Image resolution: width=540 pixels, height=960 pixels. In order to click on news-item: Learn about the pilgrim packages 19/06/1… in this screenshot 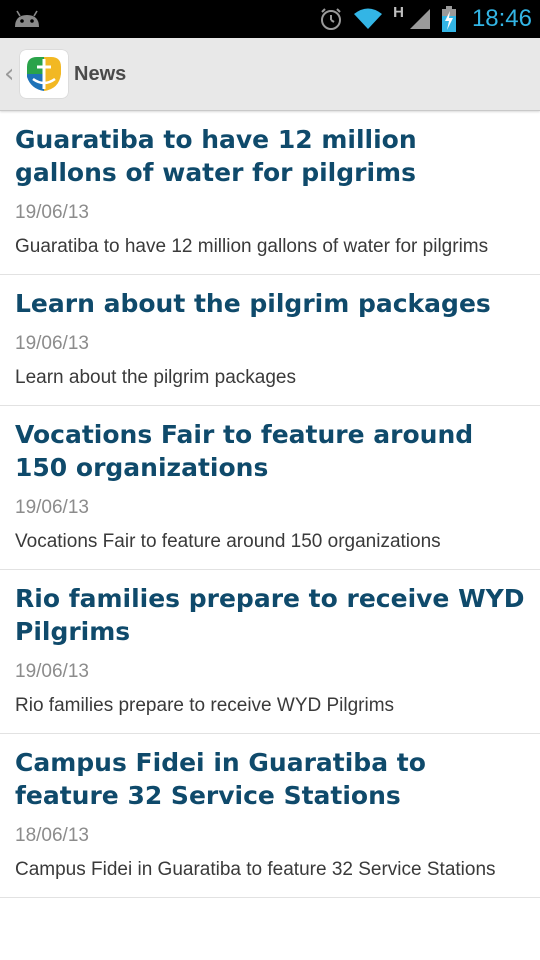, I will do `click(270, 340)`.